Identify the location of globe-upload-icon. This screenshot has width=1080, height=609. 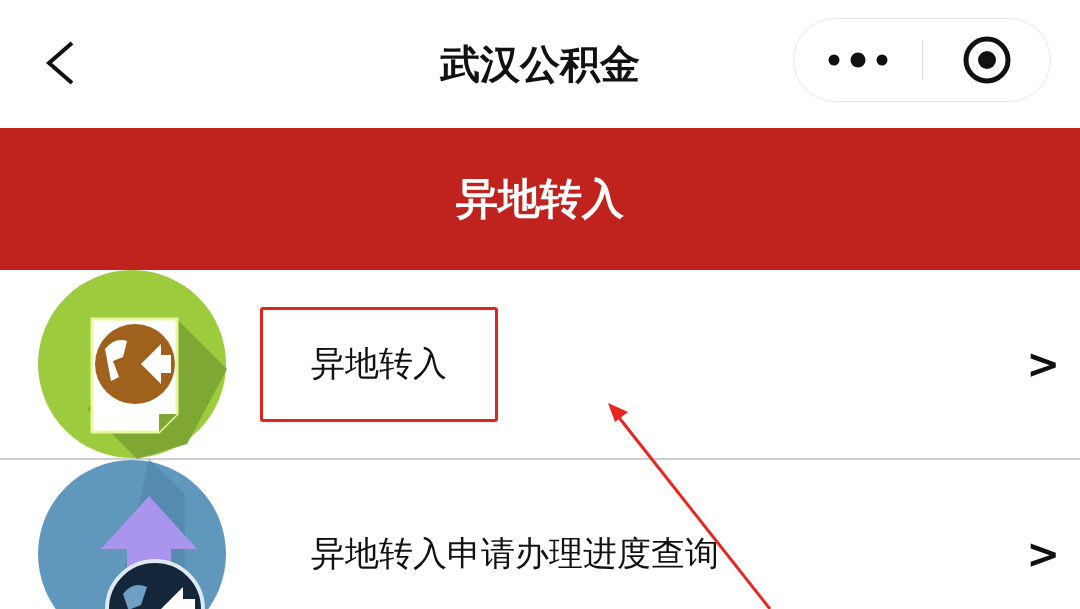
(132, 534).